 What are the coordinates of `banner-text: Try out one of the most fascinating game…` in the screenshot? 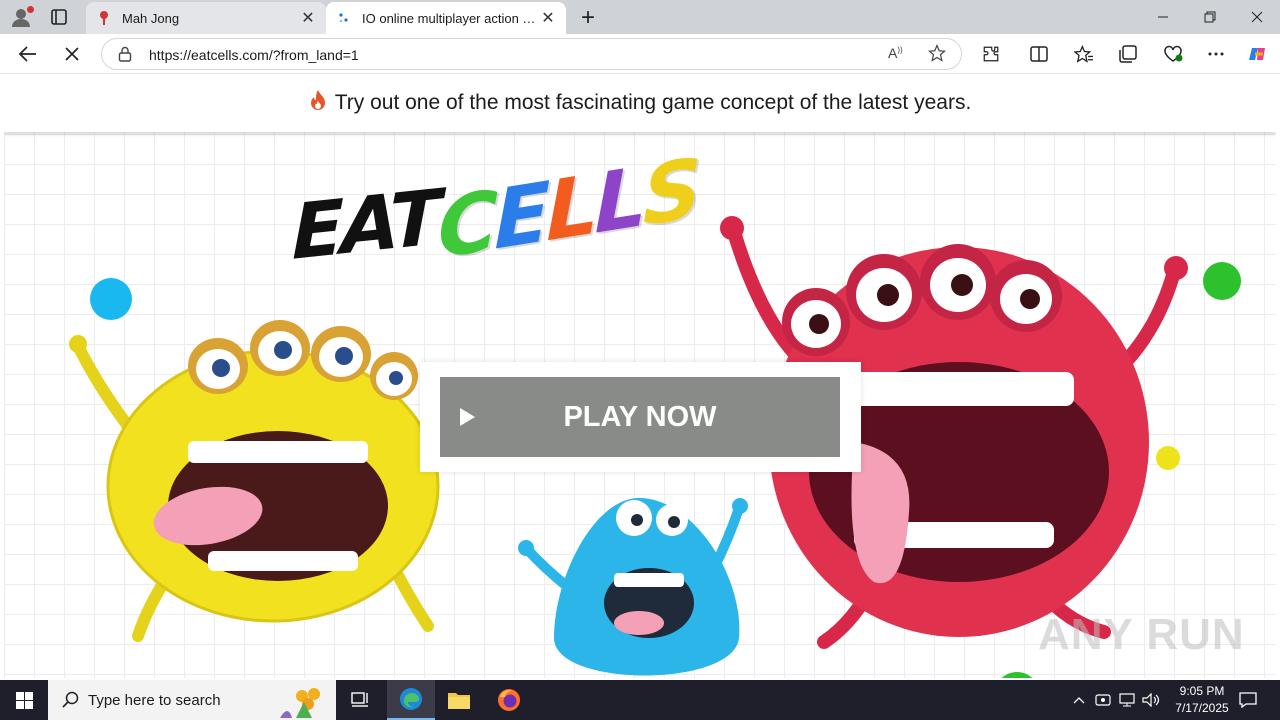 It's located at (653, 102).